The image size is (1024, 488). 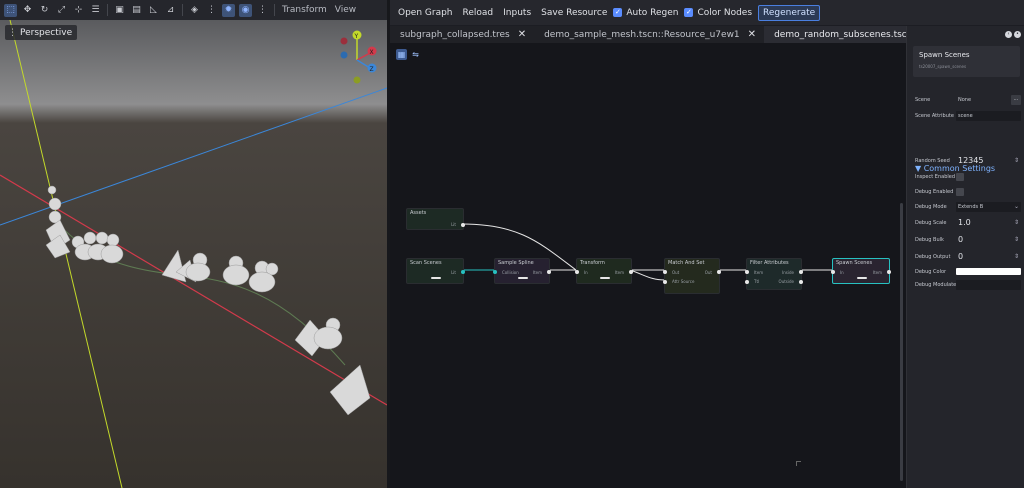 I want to click on reload-button: Reload, so click(x=478, y=13).